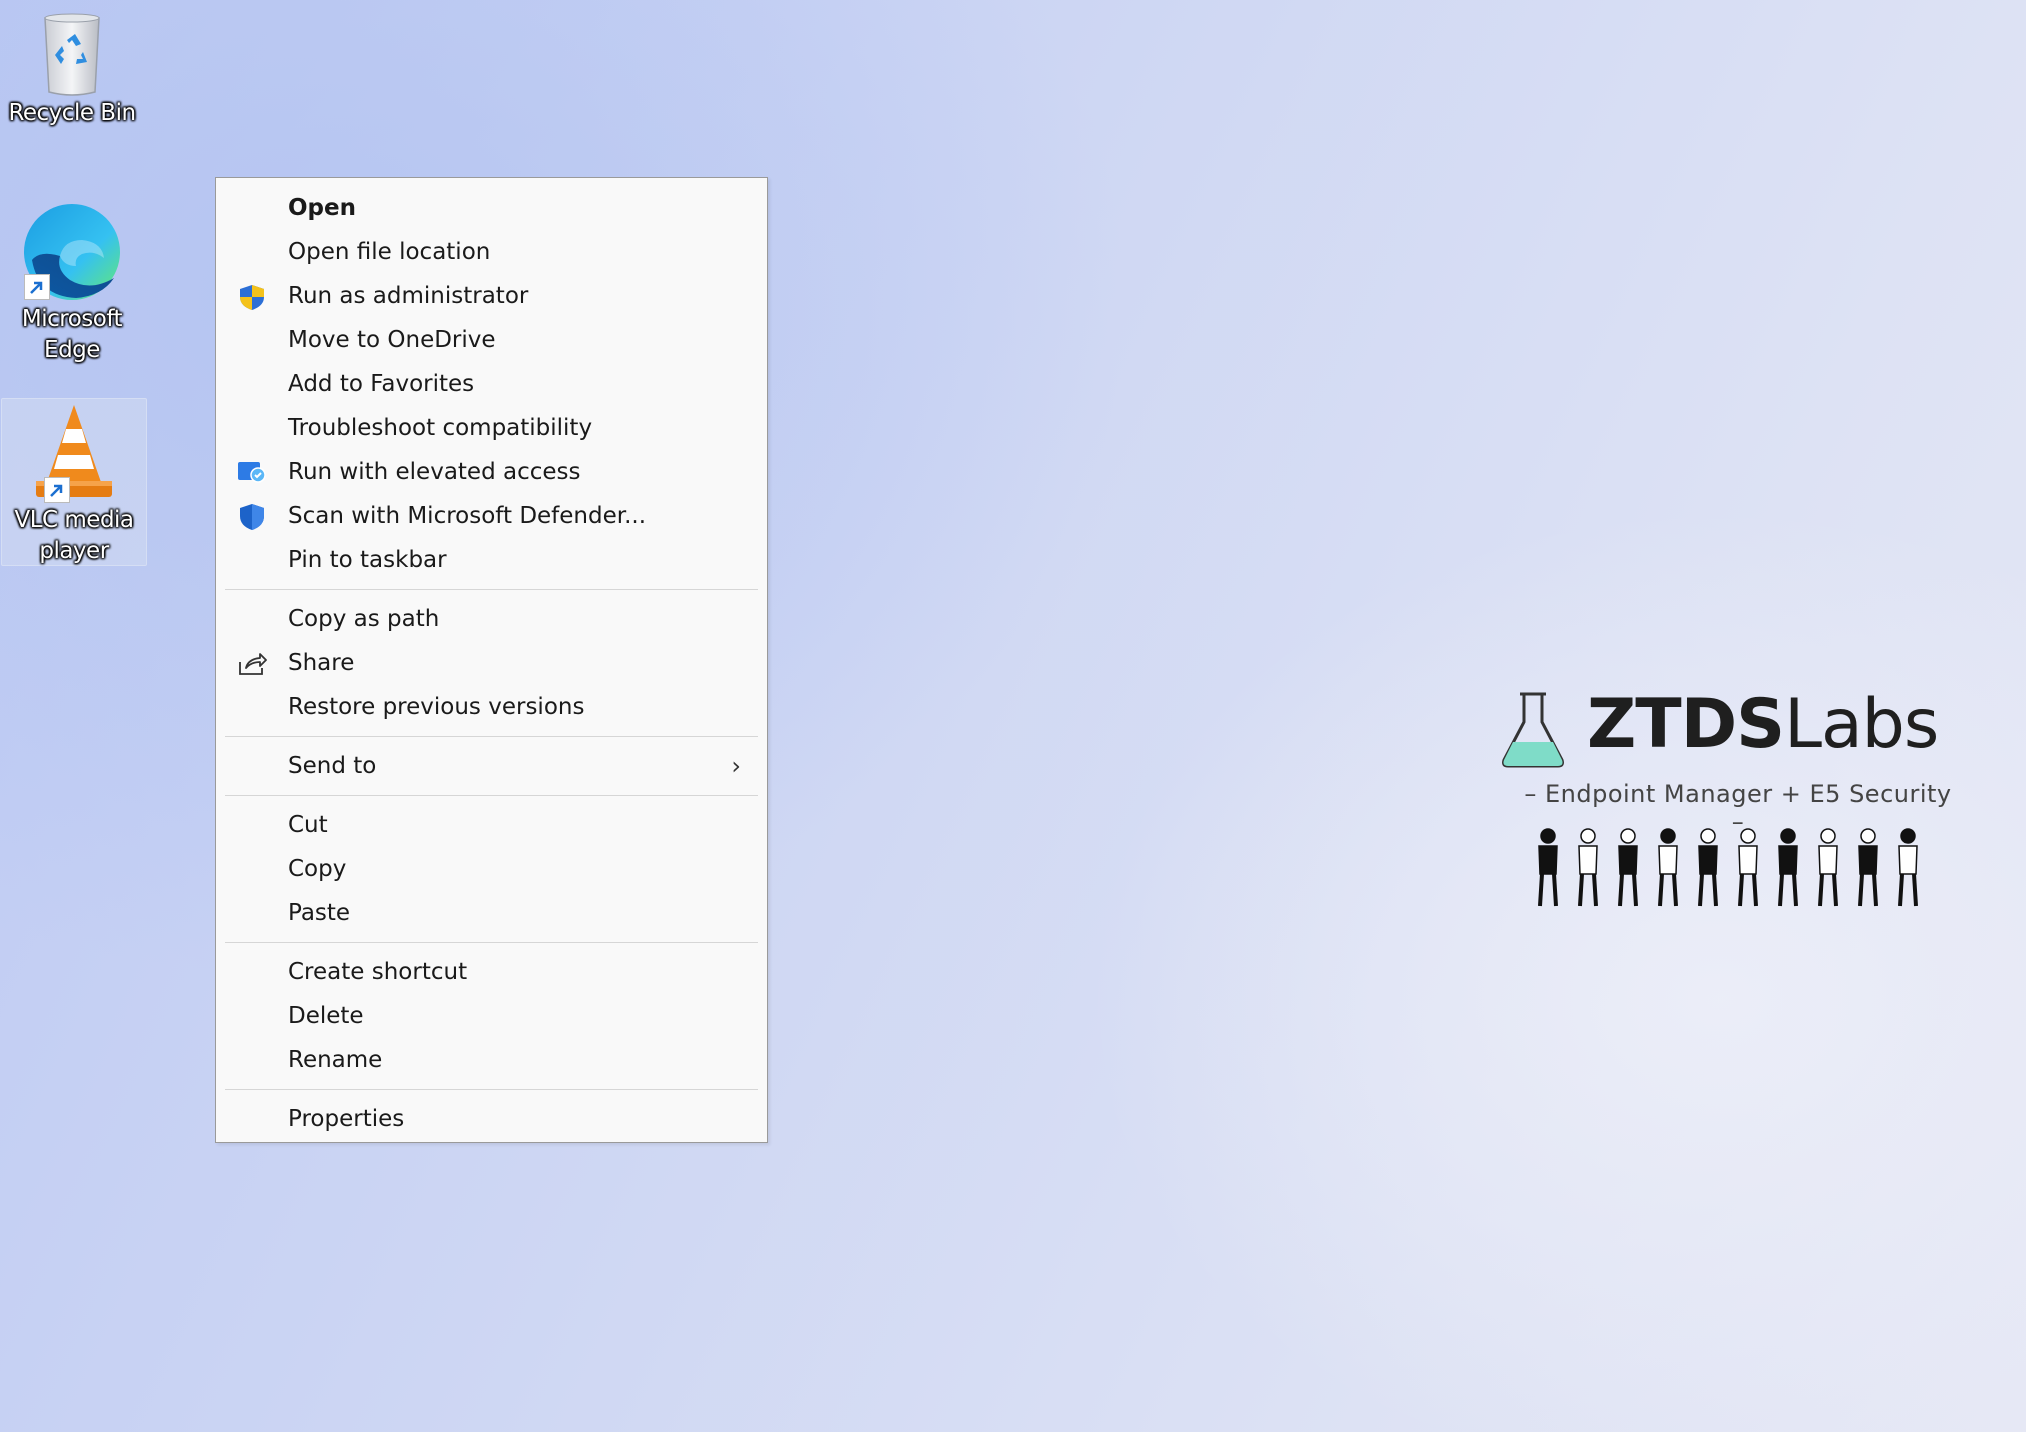 Image resolution: width=2026 pixels, height=1432 pixels. Describe the element at coordinates (491, 972) in the screenshot. I see `menu-item-create-shortcut: Create shortcut` at that location.